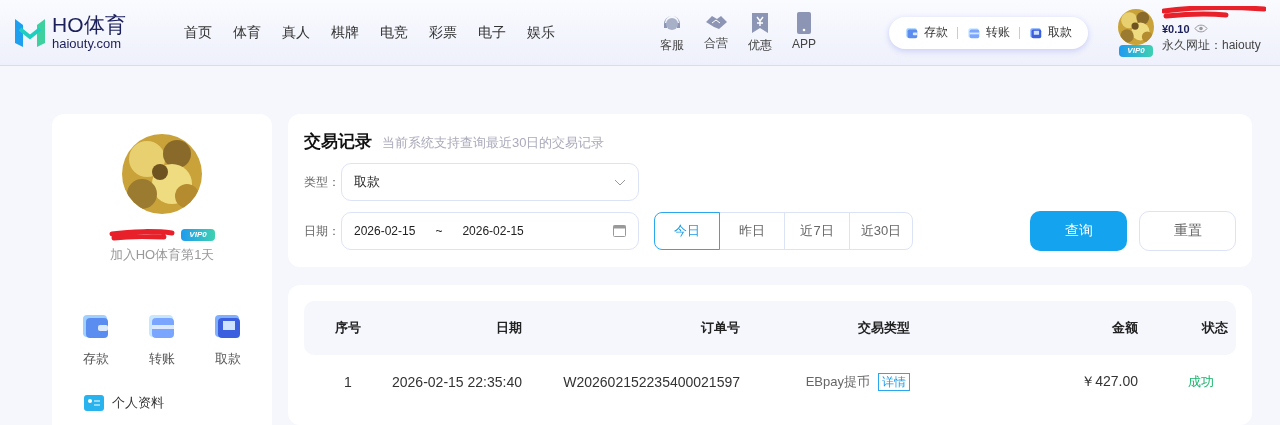 The image size is (1280, 425). I want to click on column-header: 订单号, so click(720, 328).